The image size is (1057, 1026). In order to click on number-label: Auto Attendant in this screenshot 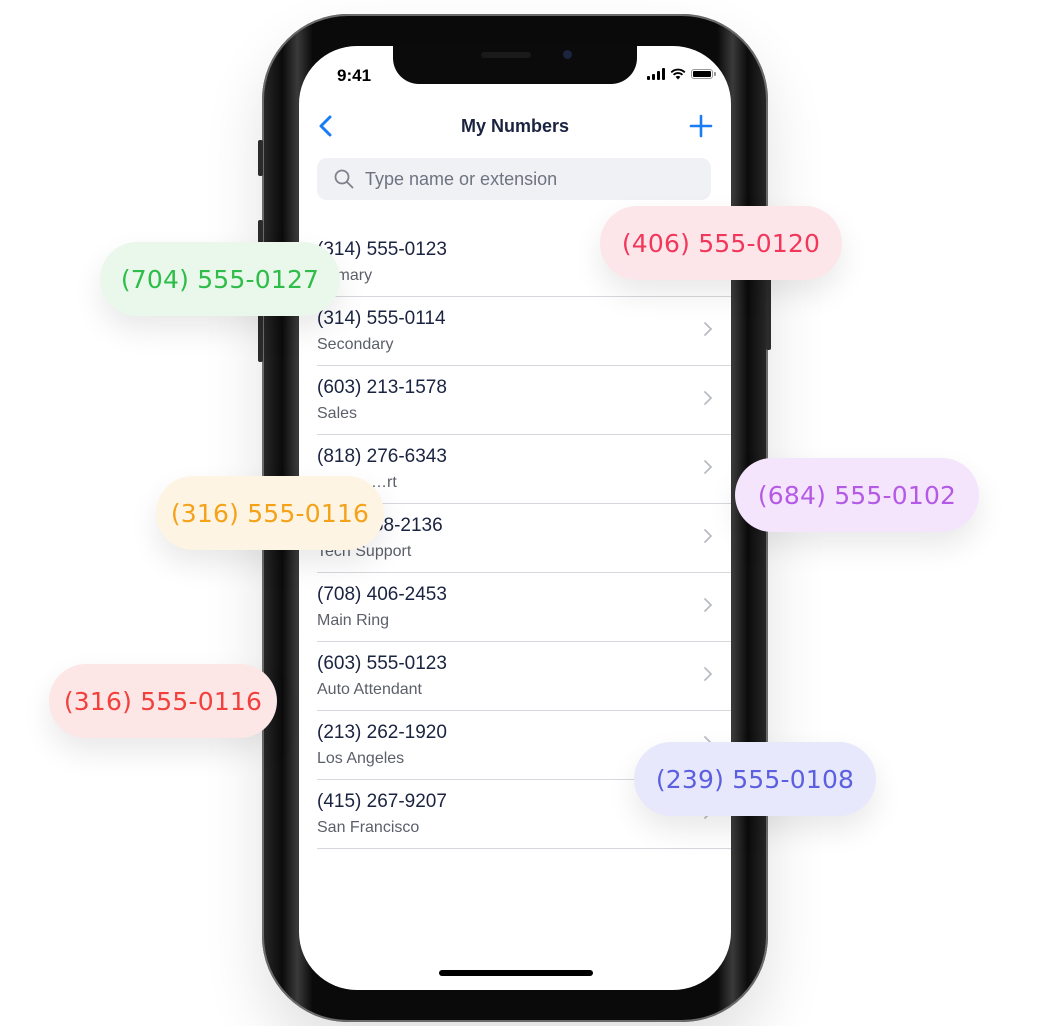, I will do `click(369, 689)`.